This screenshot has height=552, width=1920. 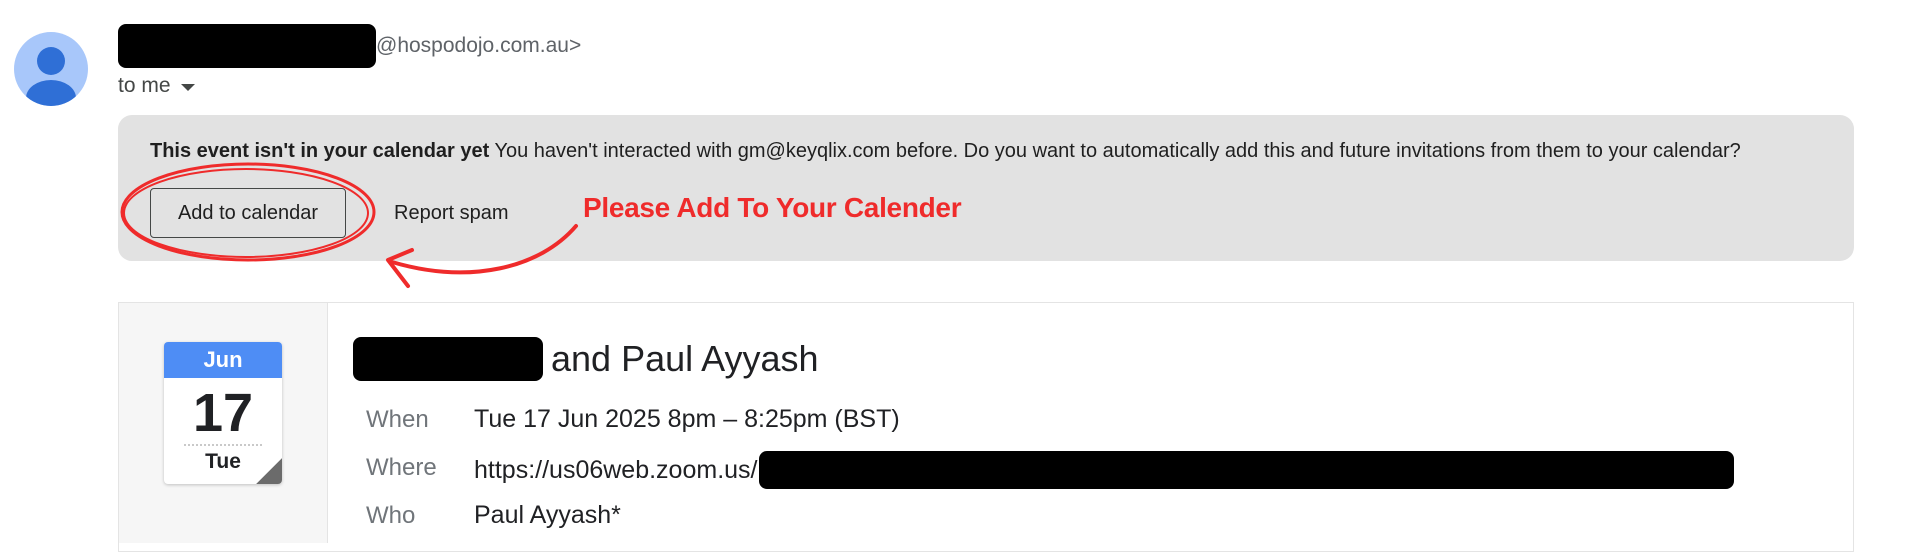 What do you see at coordinates (397, 419) in the screenshot?
I see `when-label: When` at bounding box center [397, 419].